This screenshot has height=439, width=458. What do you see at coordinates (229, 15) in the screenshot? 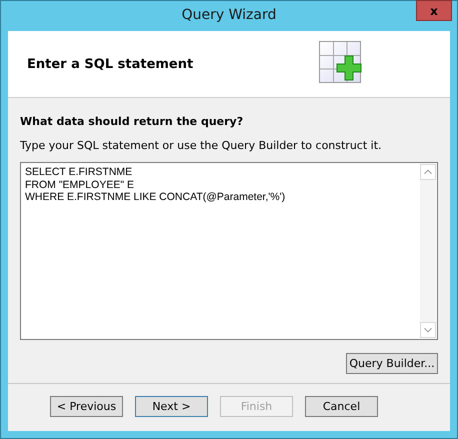
I see `window-title: Query Wizard` at bounding box center [229, 15].